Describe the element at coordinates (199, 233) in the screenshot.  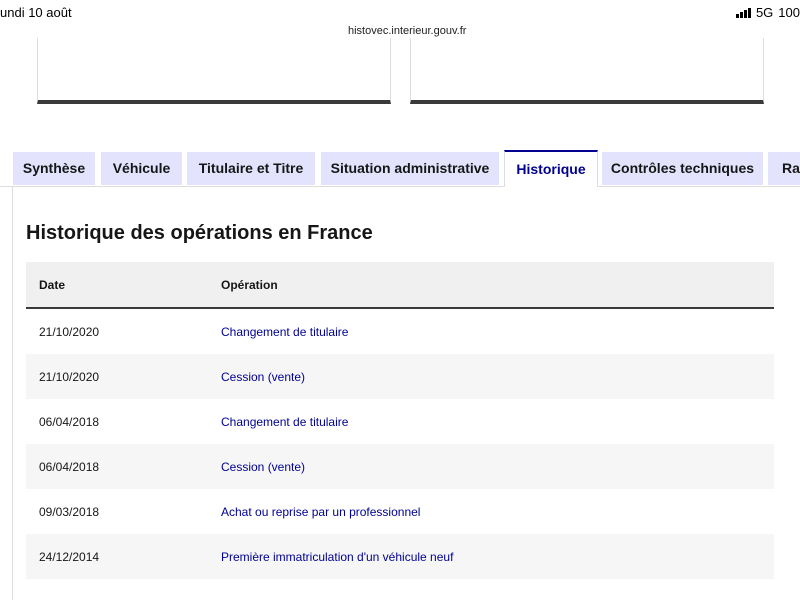
I see `section-title: Historique des opérations en France` at that location.